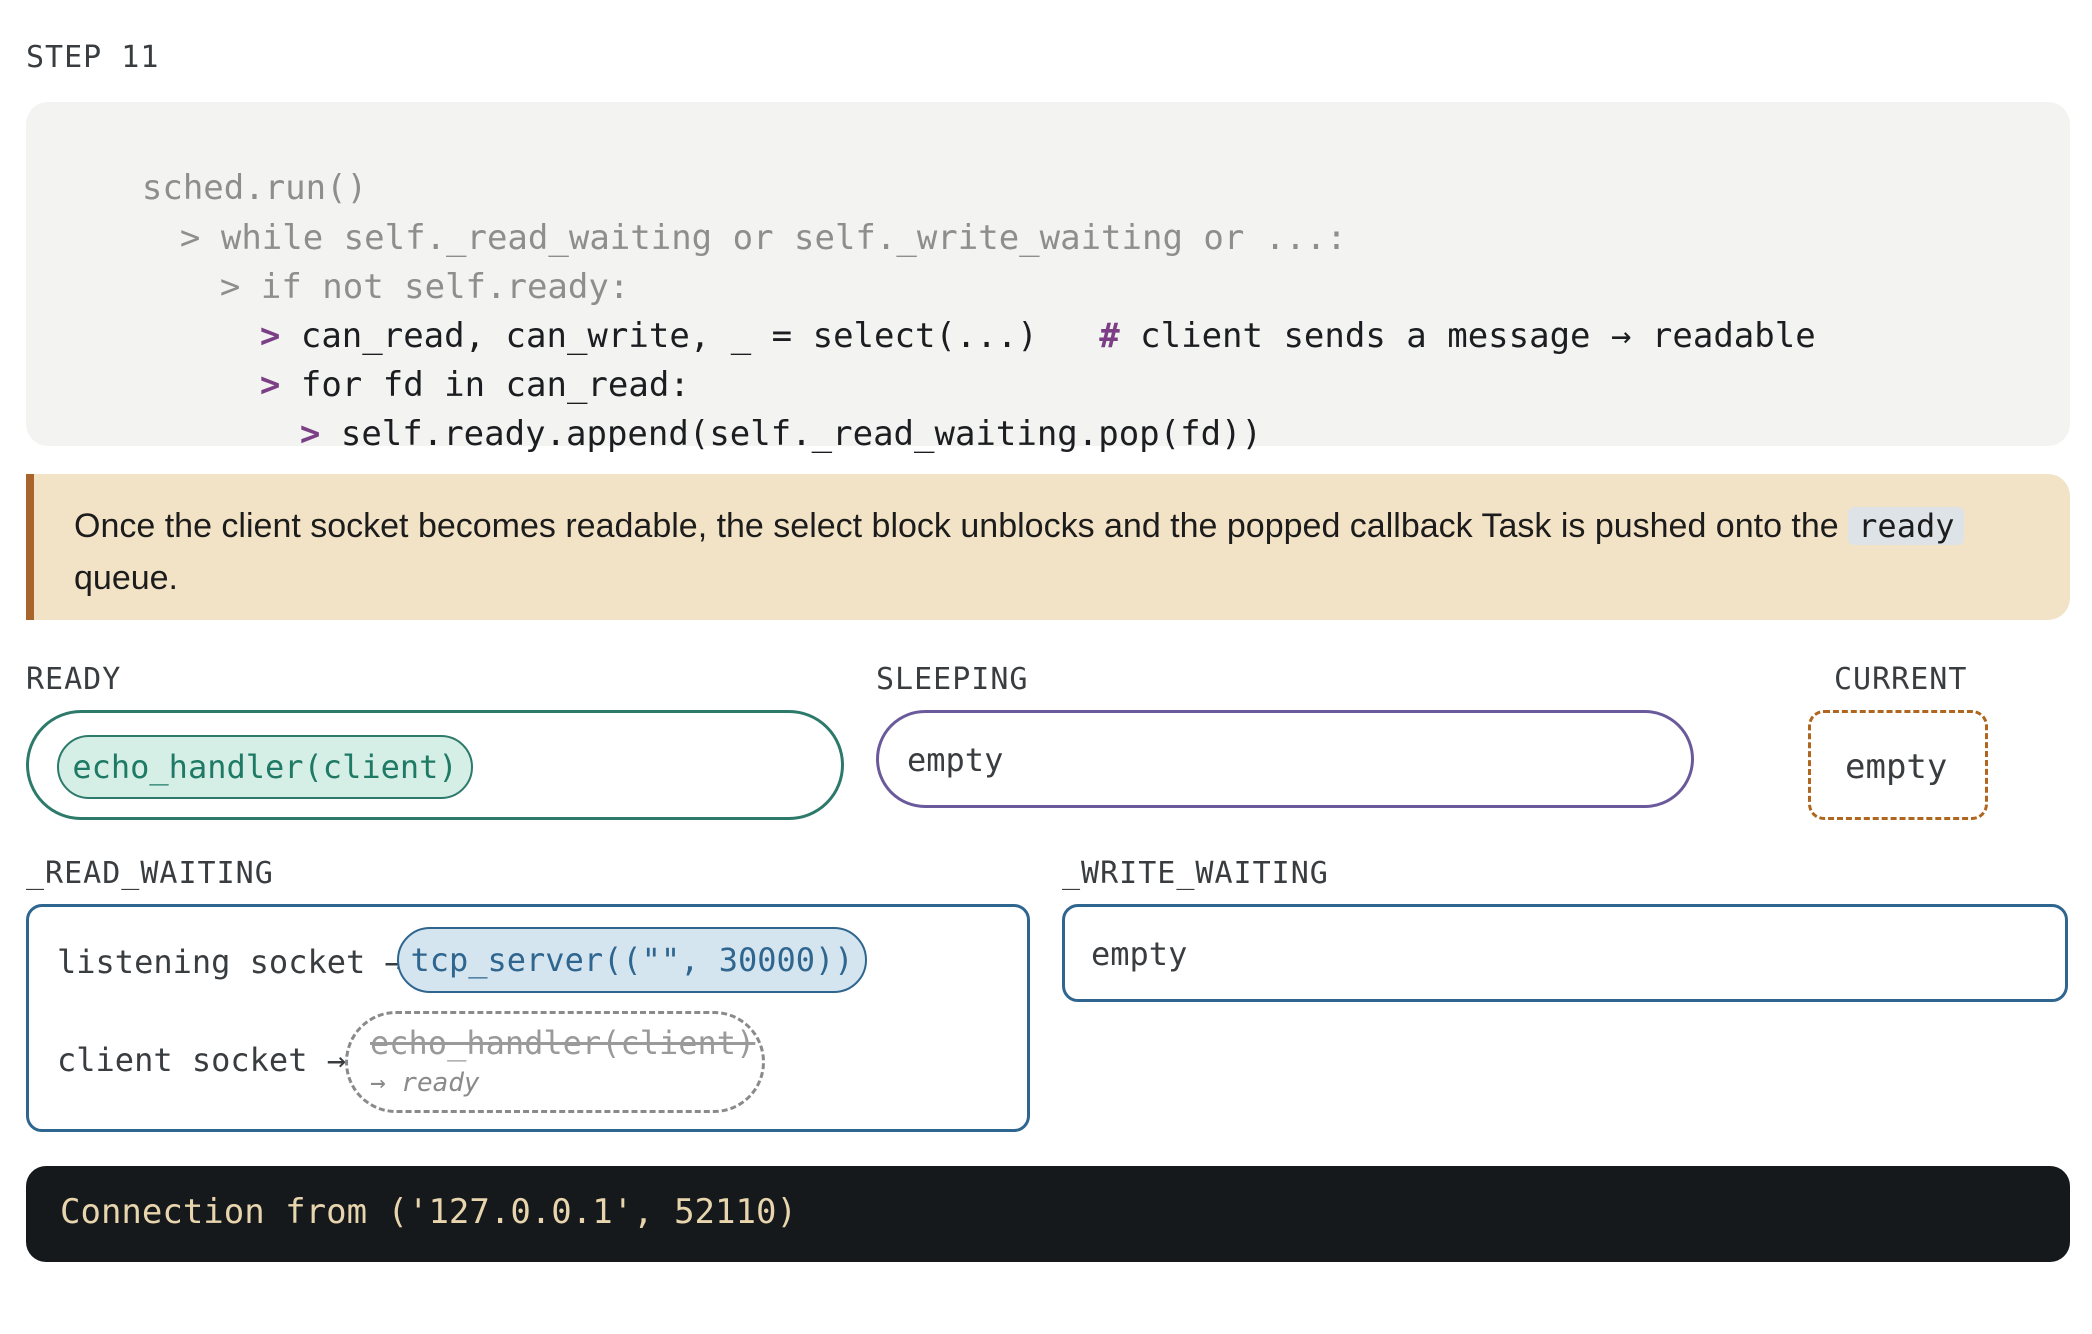 This screenshot has width=2092, height=1334. I want to click on read-waiting-task-chip: tcp_server(("", 30000)), so click(632, 960).